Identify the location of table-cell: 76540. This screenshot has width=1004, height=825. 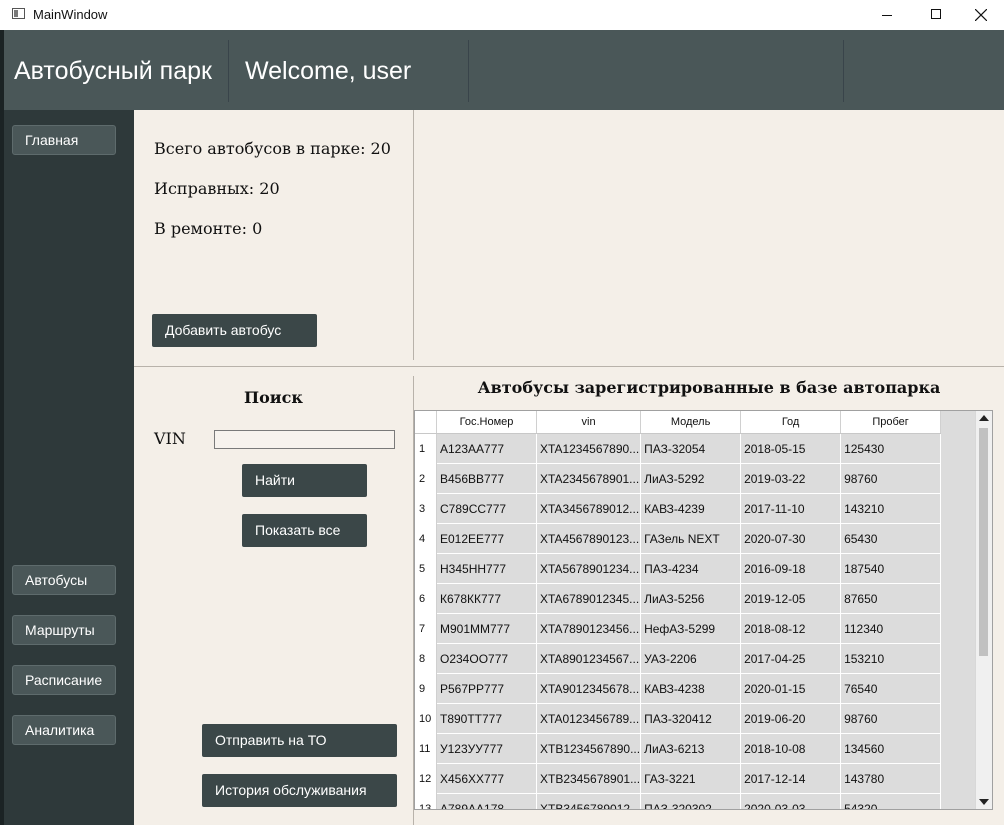
(891, 688).